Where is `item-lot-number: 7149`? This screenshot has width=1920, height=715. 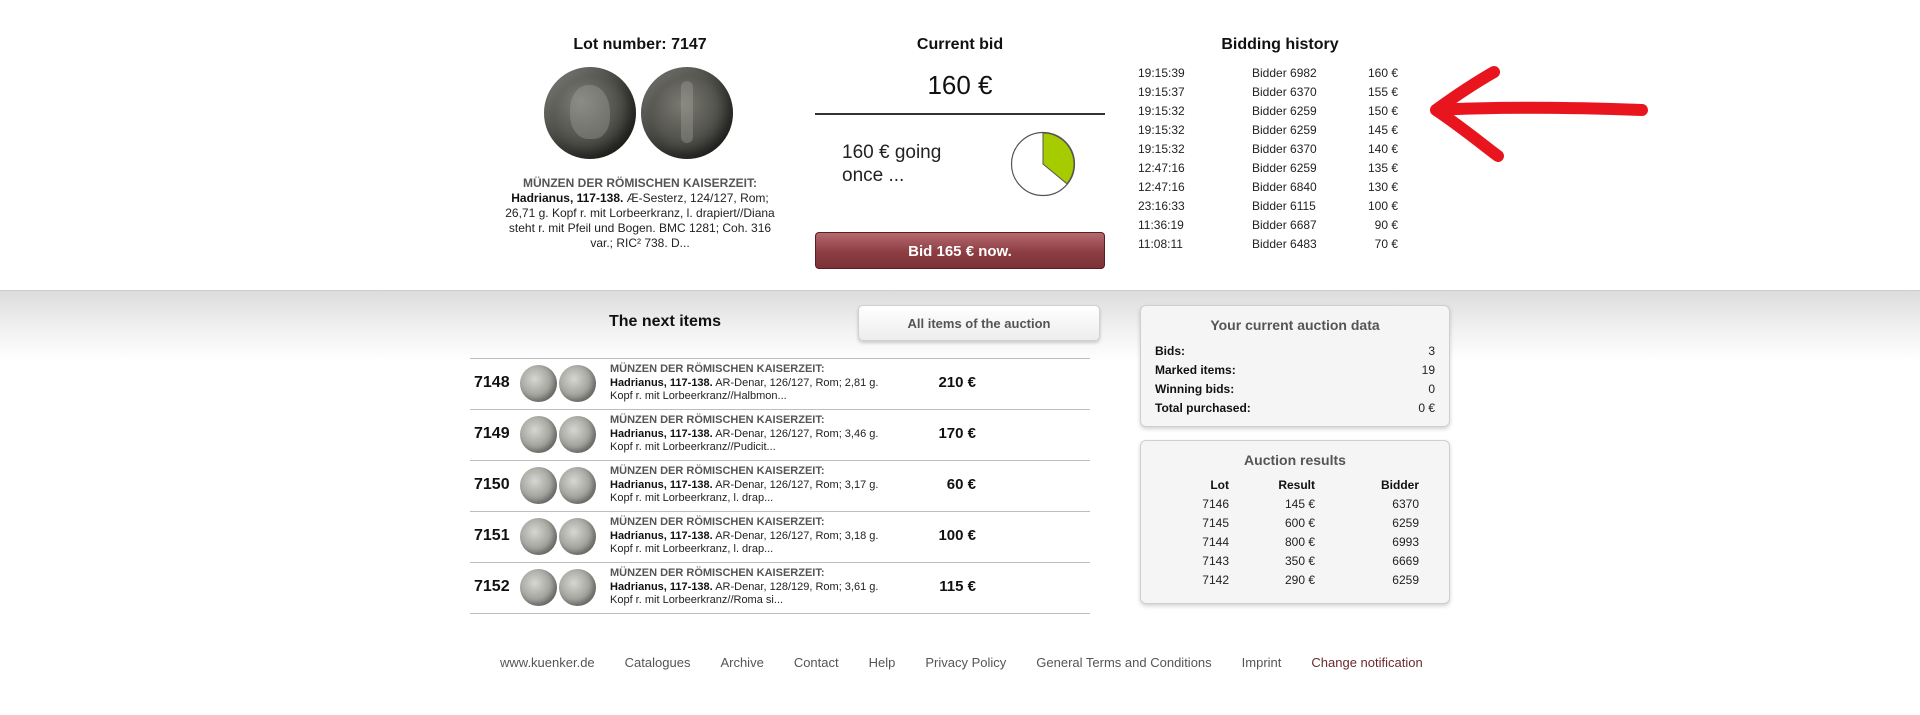 item-lot-number: 7149 is located at coordinates (492, 433).